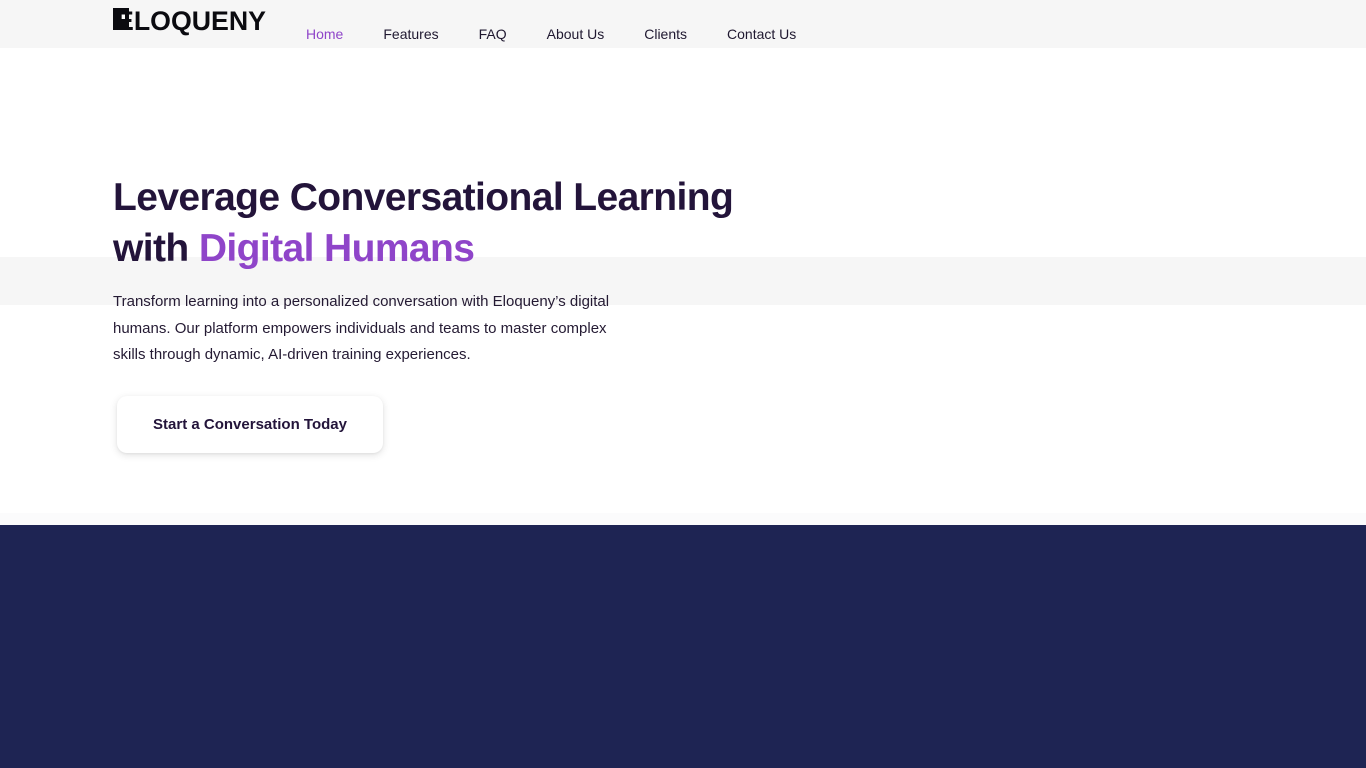  Describe the element at coordinates (410, 34) in the screenshot. I see `nav-features: Features` at that location.